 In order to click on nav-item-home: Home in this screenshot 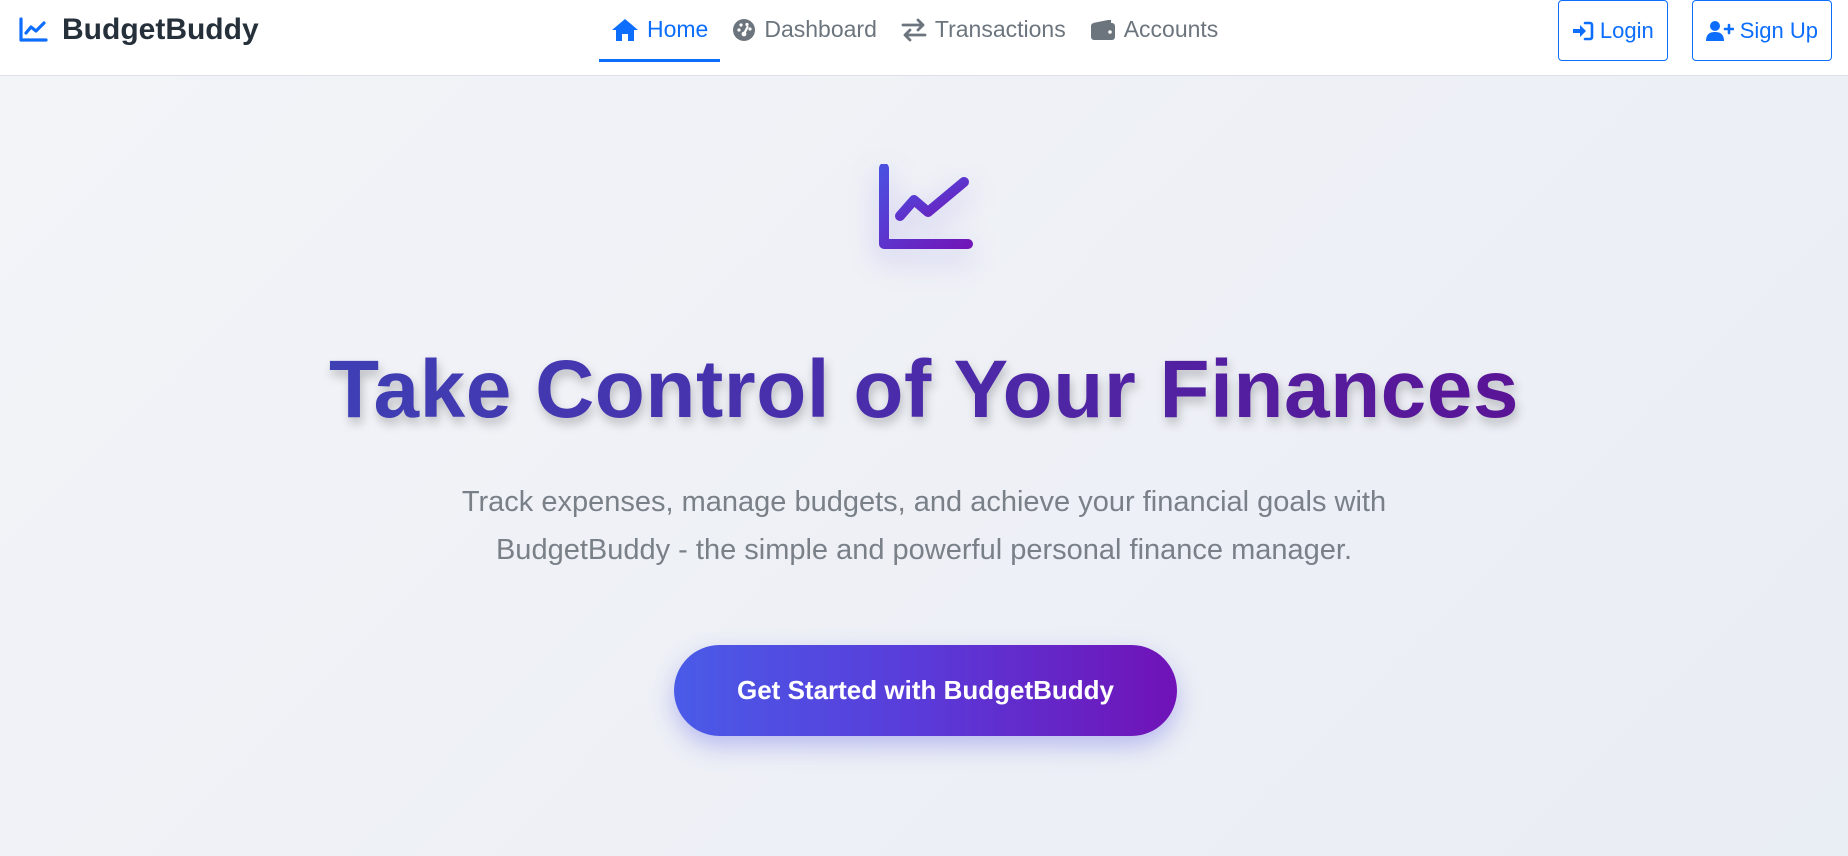, I will do `click(660, 31)`.